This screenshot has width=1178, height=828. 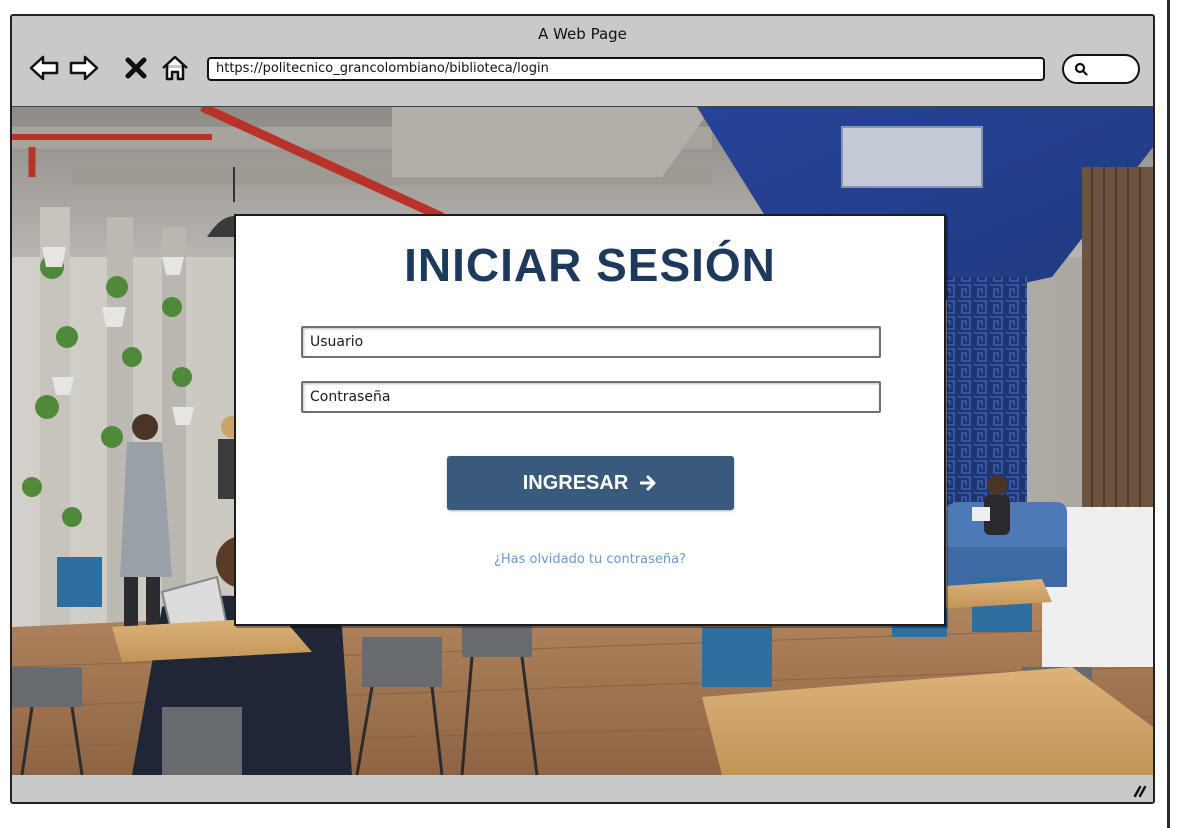 I want to click on home-icon, so click(x=175, y=68).